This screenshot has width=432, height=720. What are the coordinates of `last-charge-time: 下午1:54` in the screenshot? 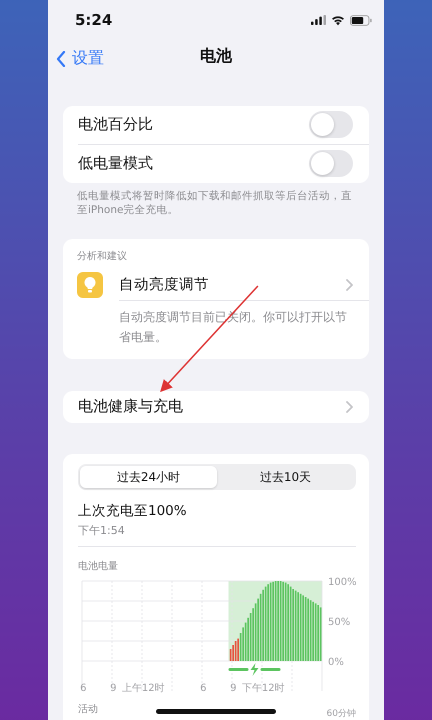 It's located at (102, 530).